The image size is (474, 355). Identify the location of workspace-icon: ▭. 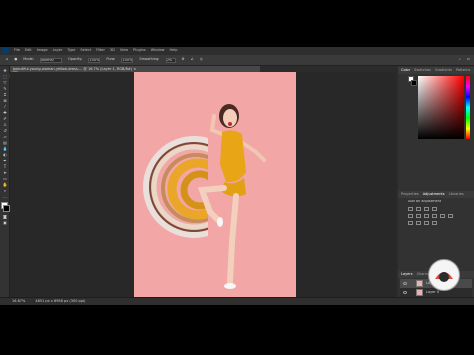
(468, 60).